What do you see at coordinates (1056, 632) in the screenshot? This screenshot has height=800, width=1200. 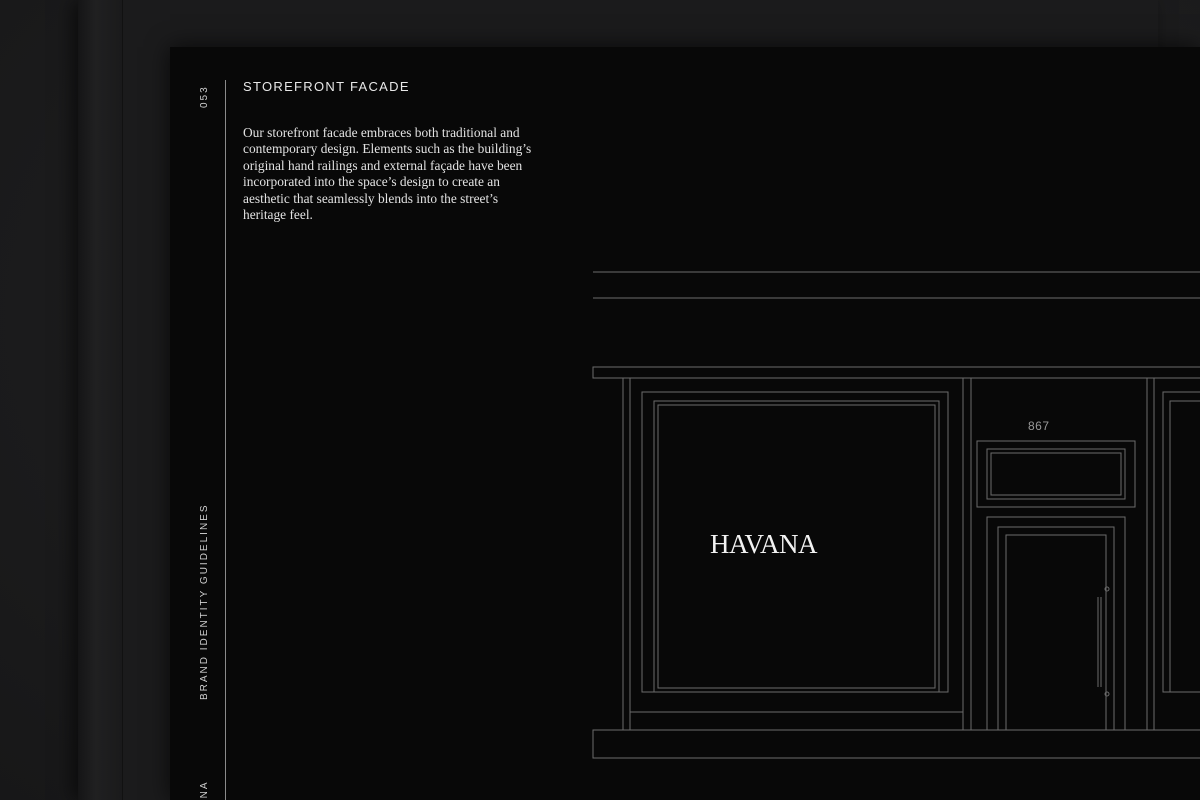 I see `door-inset` at bounding box center [1056, 632].